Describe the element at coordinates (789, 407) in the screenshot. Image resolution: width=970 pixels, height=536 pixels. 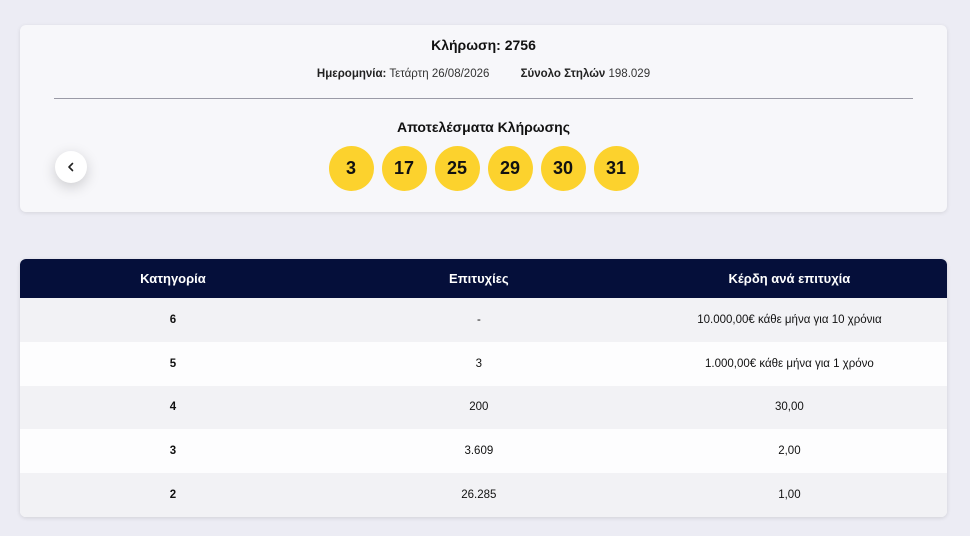
I see `prize-cell: 30,00` at that location.